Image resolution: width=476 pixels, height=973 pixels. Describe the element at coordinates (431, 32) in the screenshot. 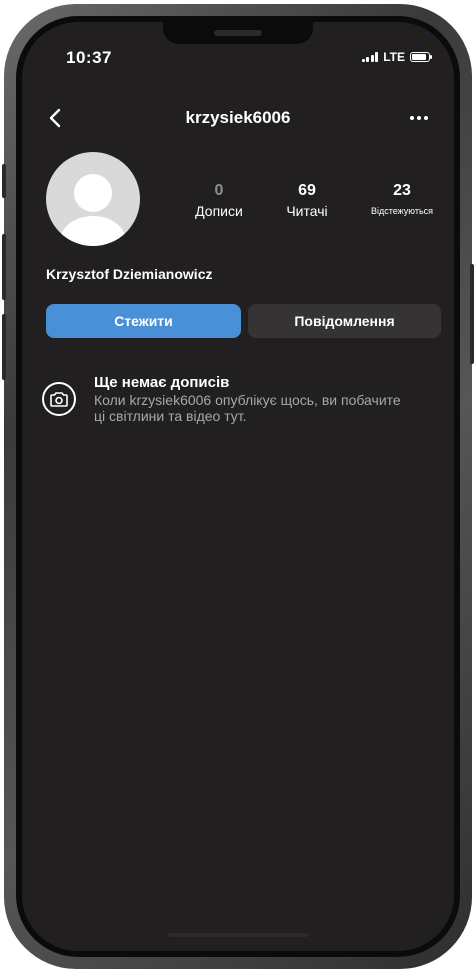

I see `front-camera` at that location.